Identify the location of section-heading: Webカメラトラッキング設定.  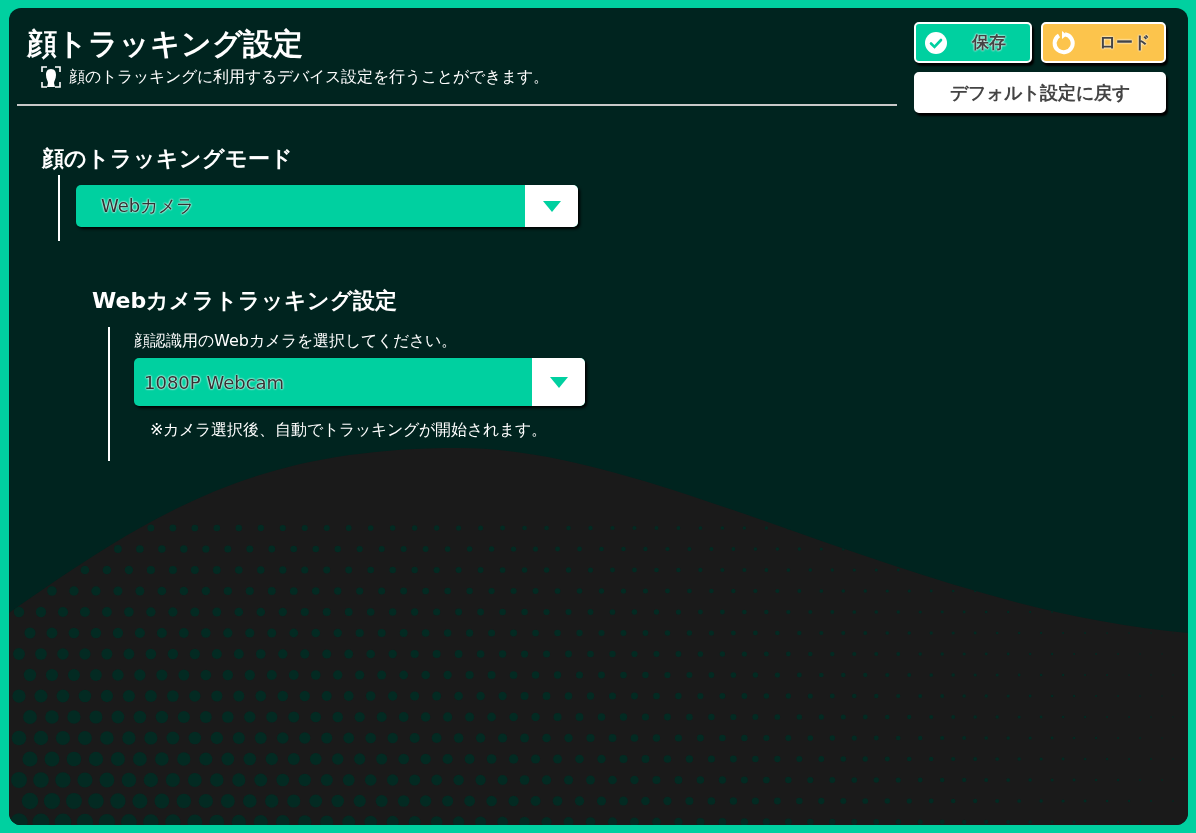
(245, 301).